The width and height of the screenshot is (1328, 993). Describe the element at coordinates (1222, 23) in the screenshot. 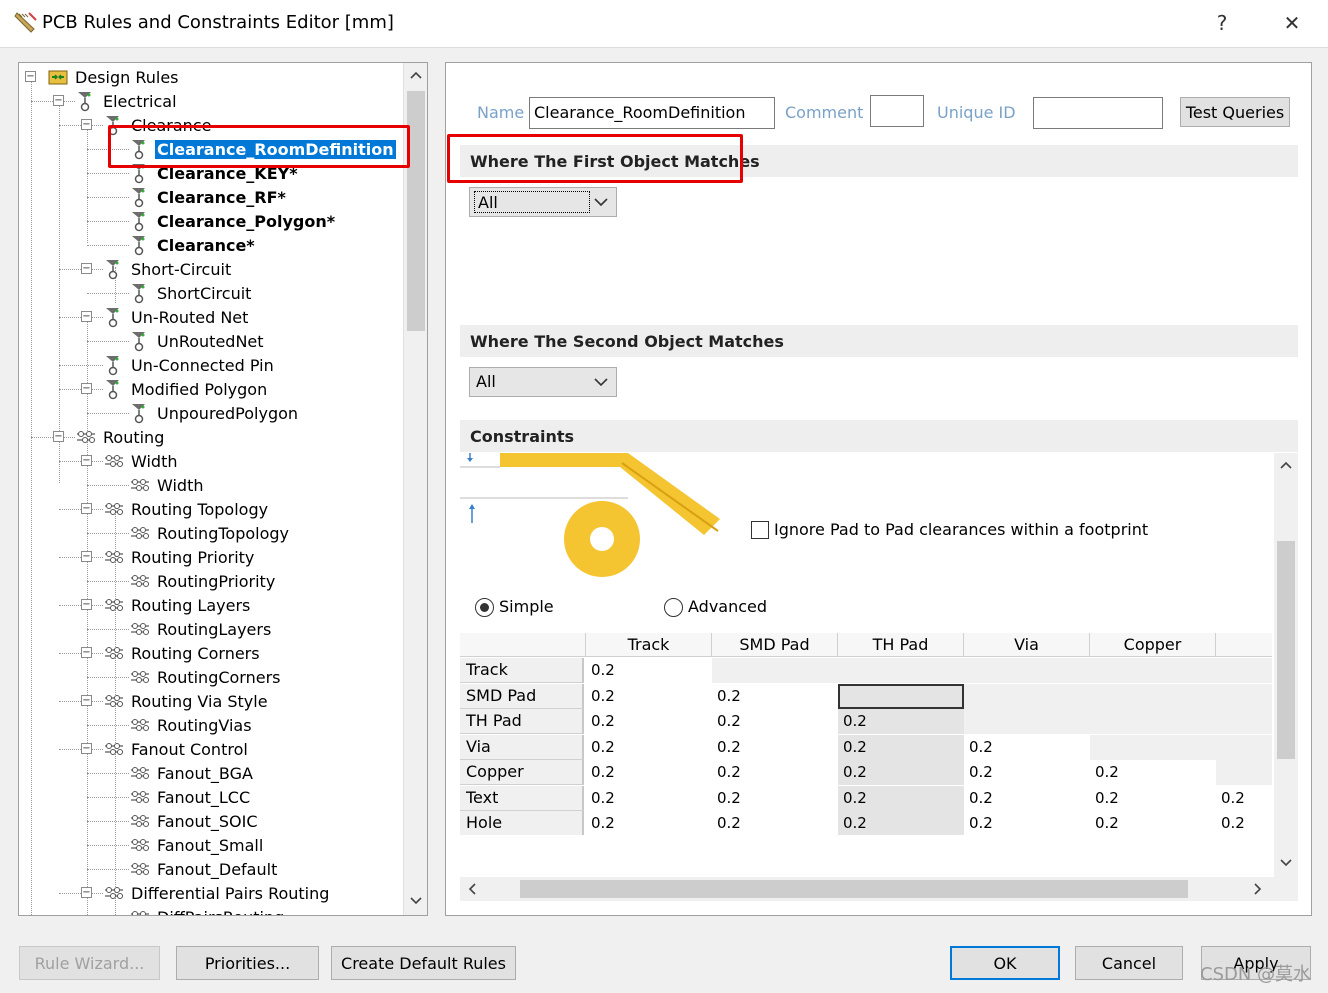

I see `help-button: ?` at that location.